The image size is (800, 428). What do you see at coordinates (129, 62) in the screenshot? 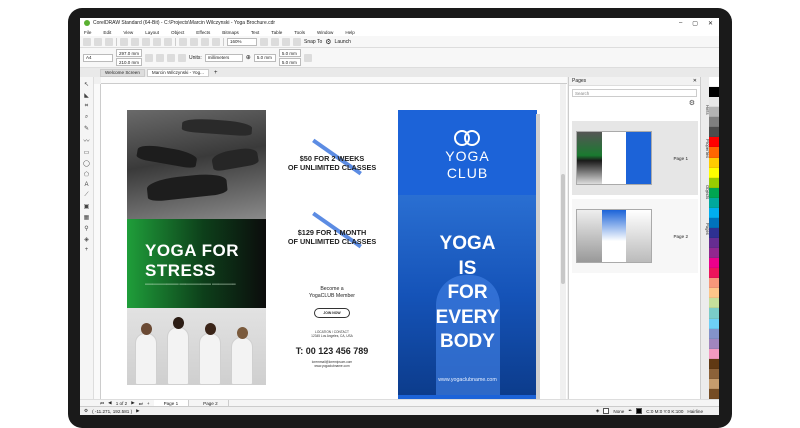
I see `page-height-field: 210.0 mm` at bounding box center [129, 62].